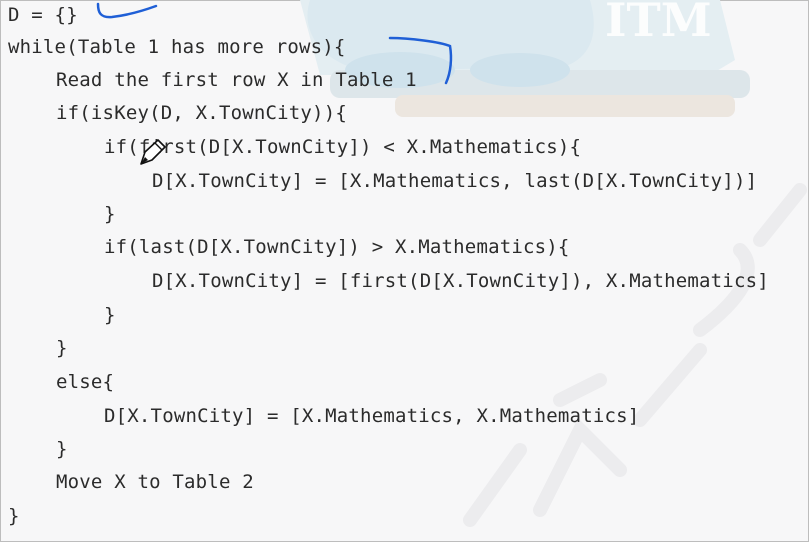 The height and width of the screenshot is (542, 809). Describe the element at coordinates (155, 482) in the screenshot. I see `code-line-15: Move X to Table 2` at that location.